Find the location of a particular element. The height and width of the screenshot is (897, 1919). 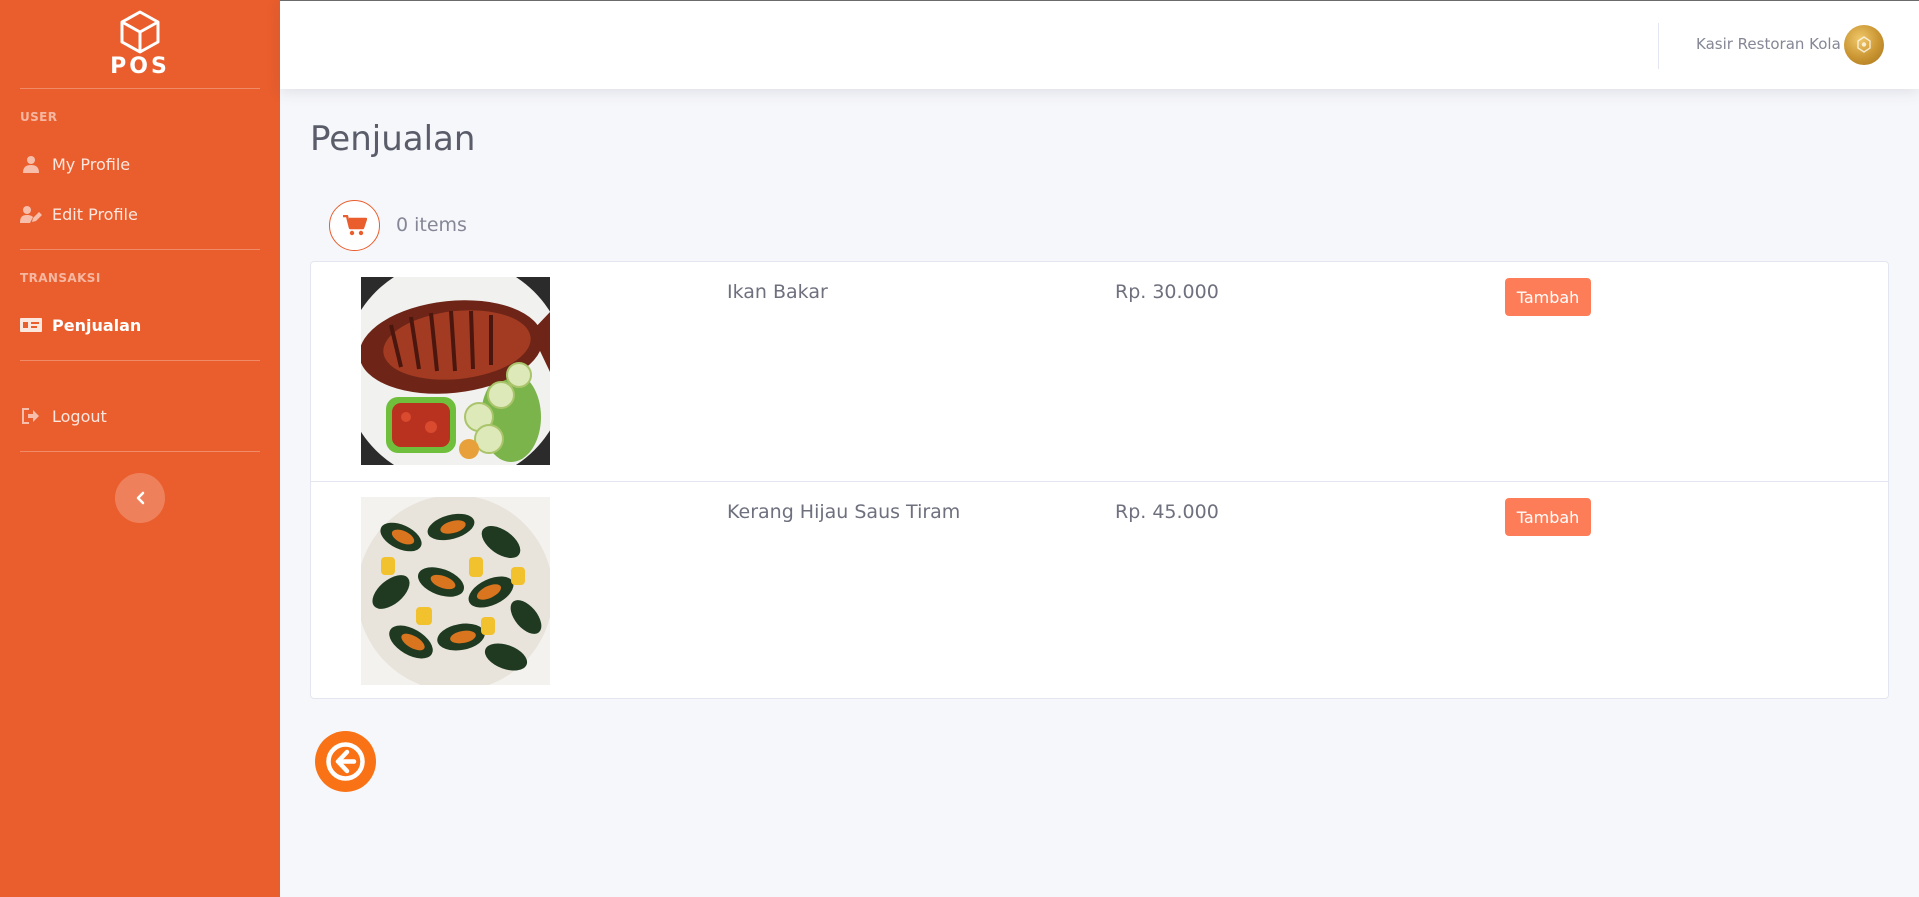

cart-button is located at coordinates (354, 225).